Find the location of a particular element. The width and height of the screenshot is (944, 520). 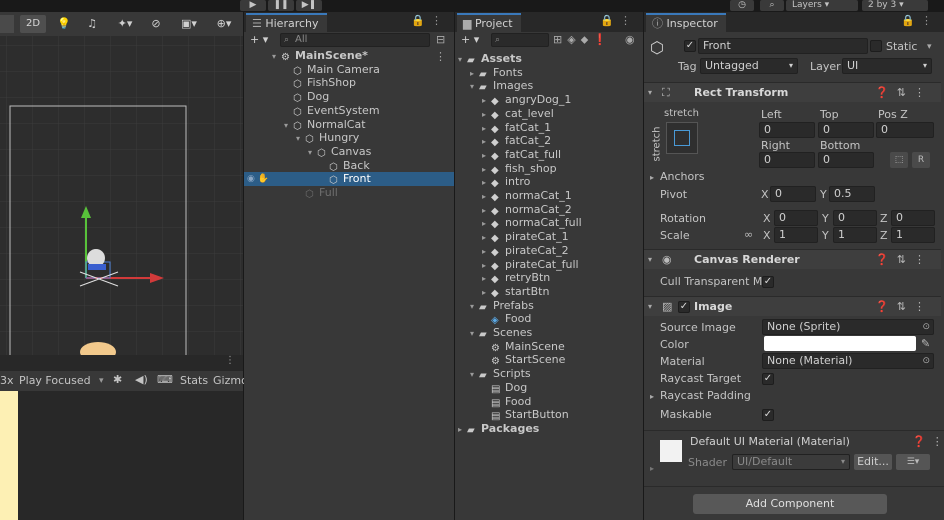

tree-row: ▾ ⬡ NormalCat is located at coordinates (325, 125).